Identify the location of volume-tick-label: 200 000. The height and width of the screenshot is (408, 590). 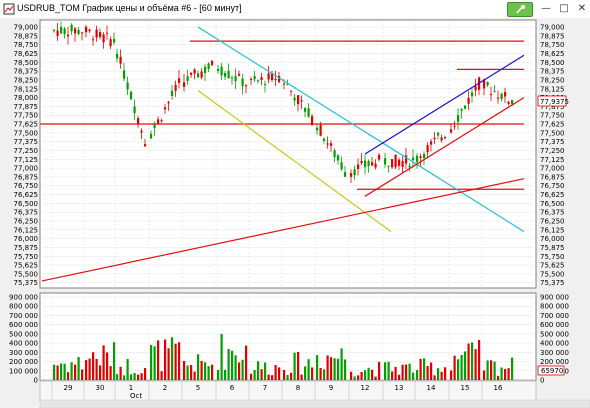
(23, 362).